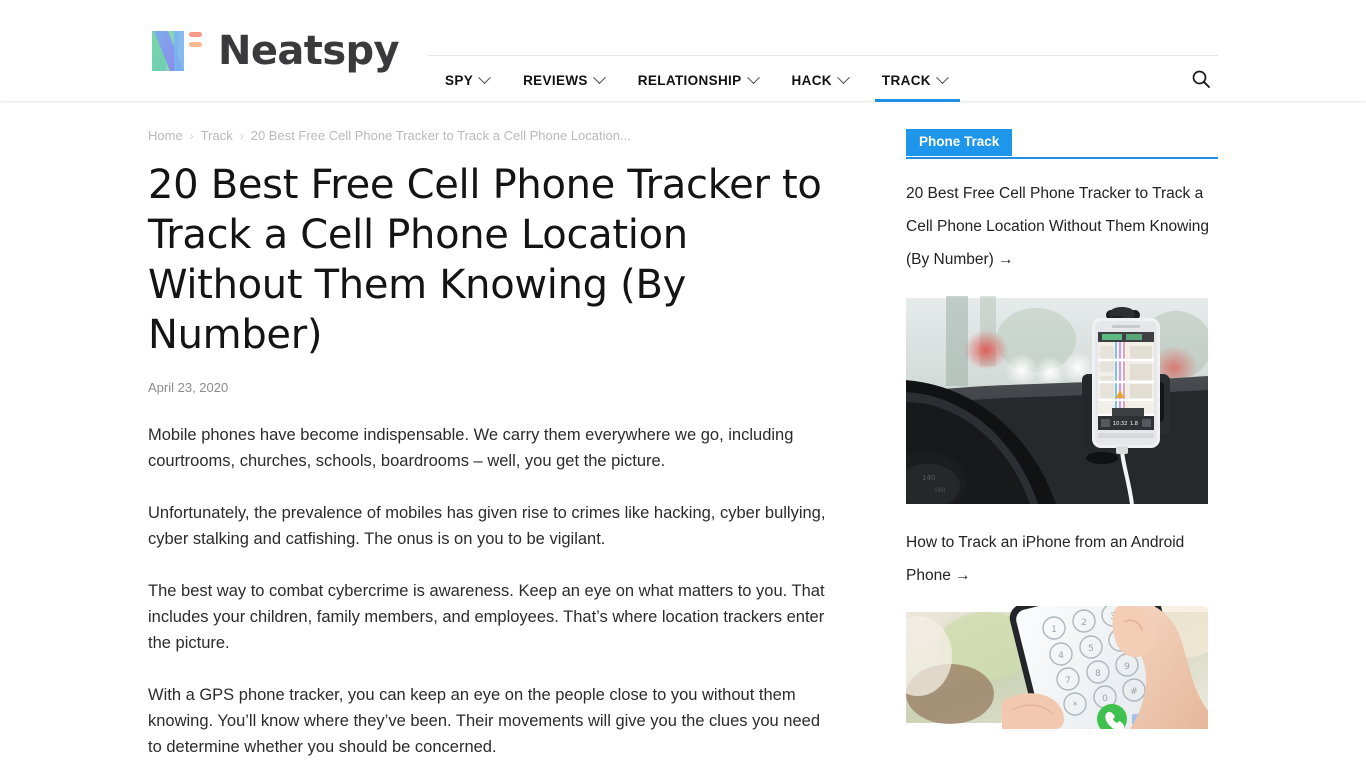 Image resolution: width=1366 pixels, height=768 pixels. I want to click on svg-text: 1.8, so click(1134, 424).